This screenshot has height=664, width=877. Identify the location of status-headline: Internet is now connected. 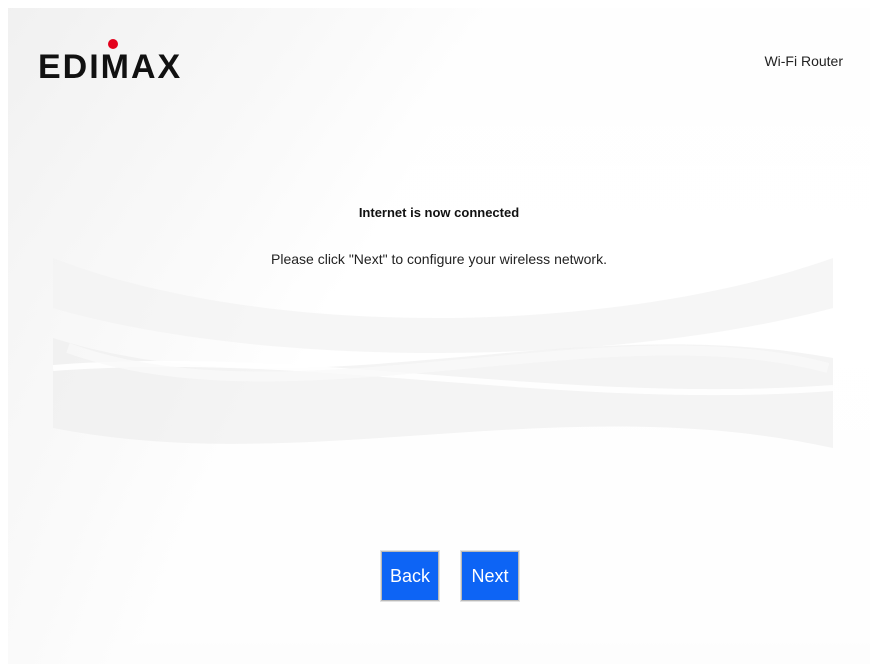
(439, 212).